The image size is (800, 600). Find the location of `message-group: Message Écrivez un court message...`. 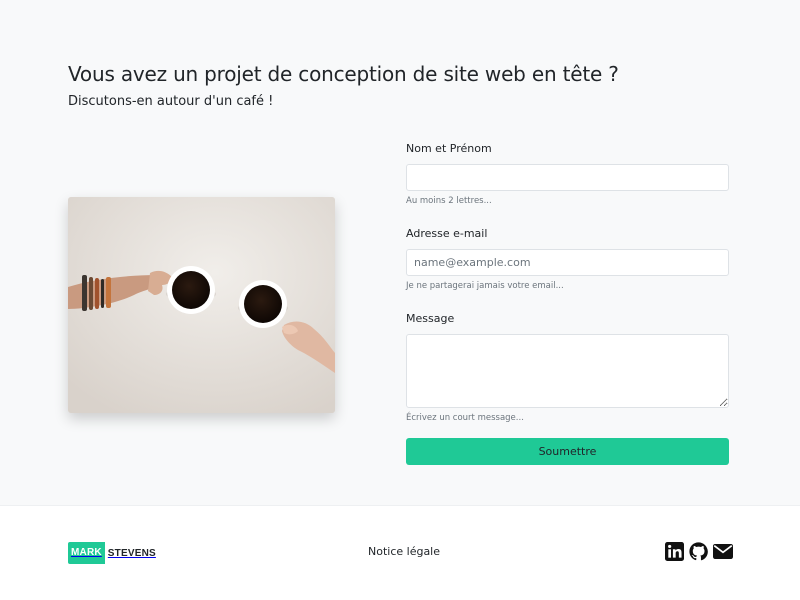

message-group: Message Écrivez un court message... is located at coordinates (567, 367).